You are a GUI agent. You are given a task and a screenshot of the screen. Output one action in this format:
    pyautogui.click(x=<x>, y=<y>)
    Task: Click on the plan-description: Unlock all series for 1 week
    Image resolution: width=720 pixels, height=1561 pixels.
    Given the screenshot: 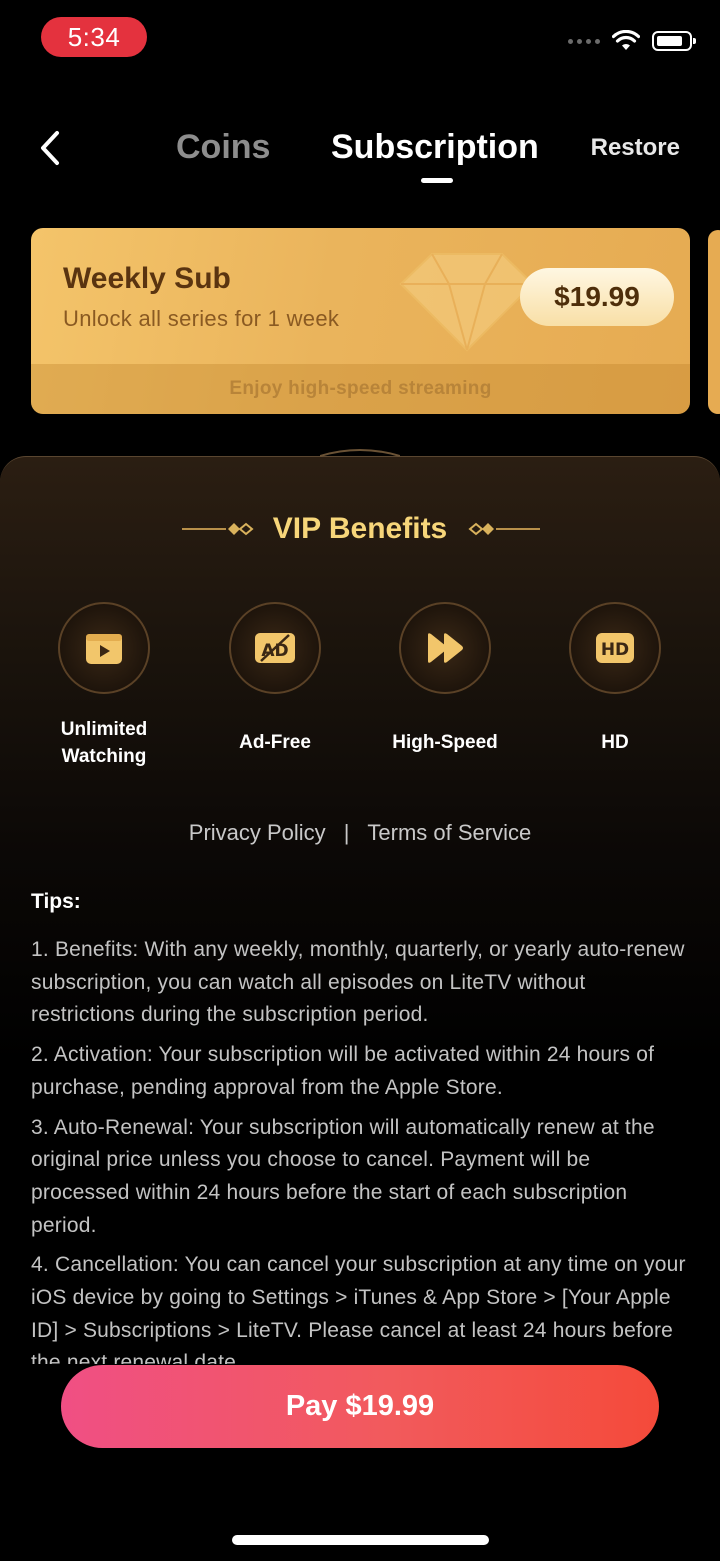 What is the action you would take?
    pyautogui.click(x=201, y=318)
    